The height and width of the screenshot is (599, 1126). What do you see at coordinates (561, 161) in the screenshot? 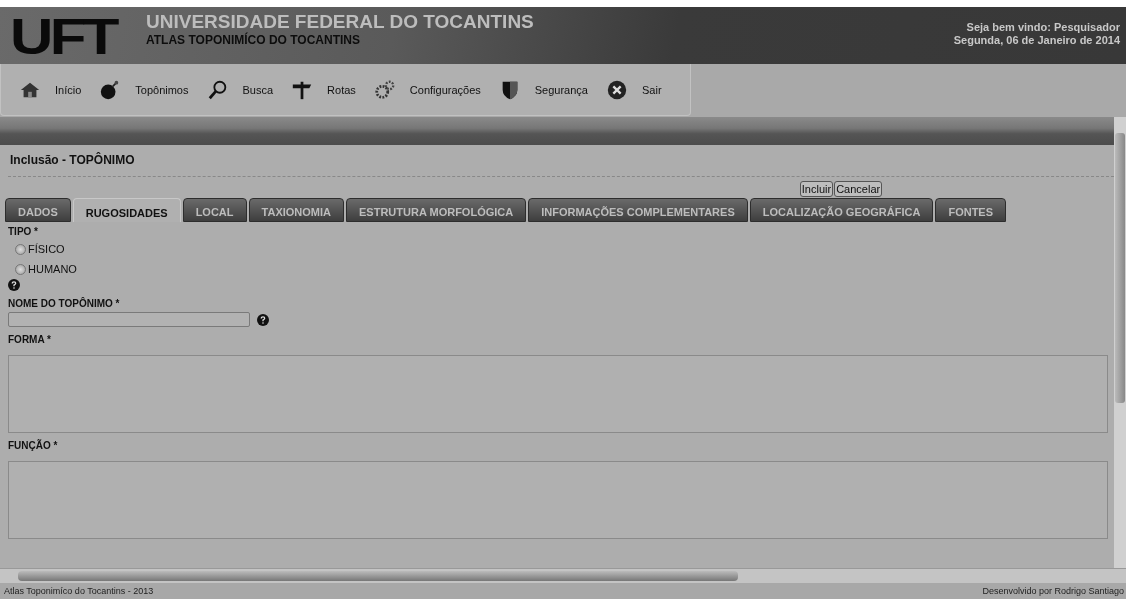
I see `page-title: Inclusão - TOPÔNIMO` at bounding box center [561, 161].